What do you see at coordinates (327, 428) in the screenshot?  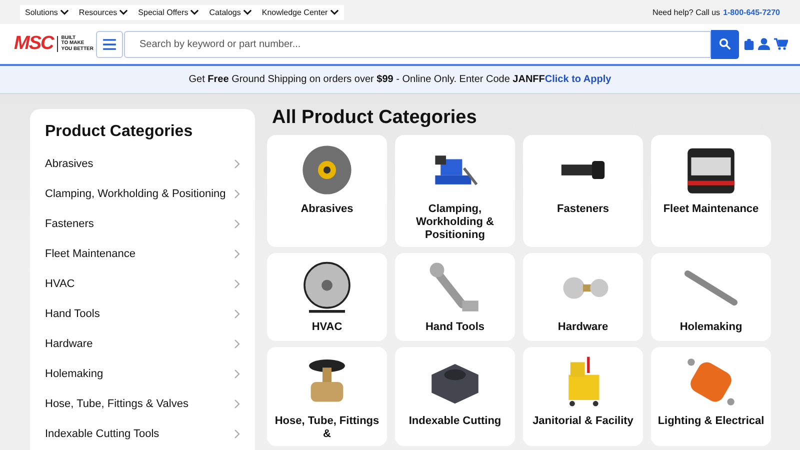 I see `category-name: Hose, Tube, Fittings &` at bounding box center [327, 428].